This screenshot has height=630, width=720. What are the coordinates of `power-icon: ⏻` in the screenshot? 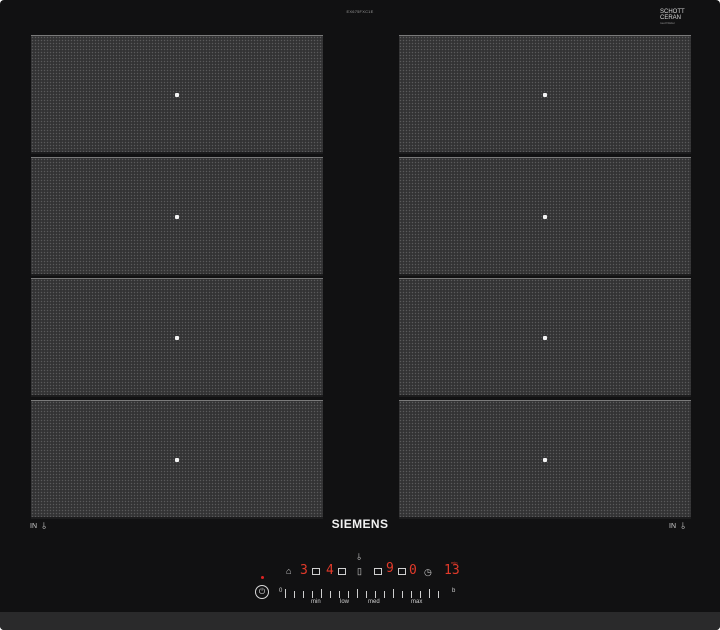 It's located at (262, 591).